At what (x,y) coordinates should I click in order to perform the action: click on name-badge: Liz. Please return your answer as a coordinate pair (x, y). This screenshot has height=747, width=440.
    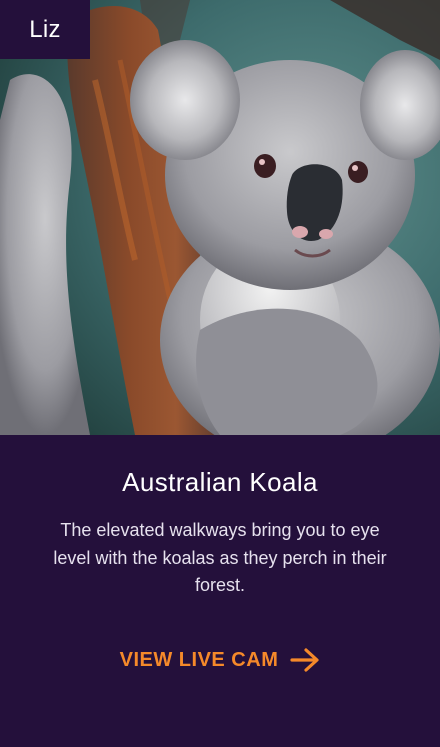
    Looking at the image, I should click on (45, 29).